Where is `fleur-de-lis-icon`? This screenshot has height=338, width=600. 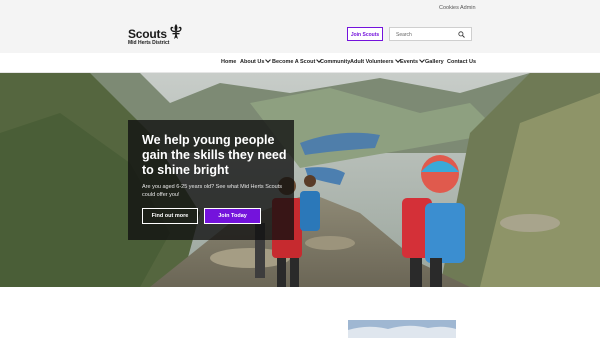
fleur-de-lis-icon is located at coordinates (176, 31).